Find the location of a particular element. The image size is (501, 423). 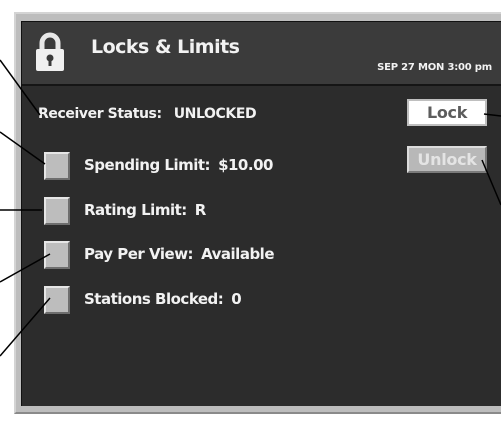

unlock-button: Unlock is located at coordinates (447, 159).